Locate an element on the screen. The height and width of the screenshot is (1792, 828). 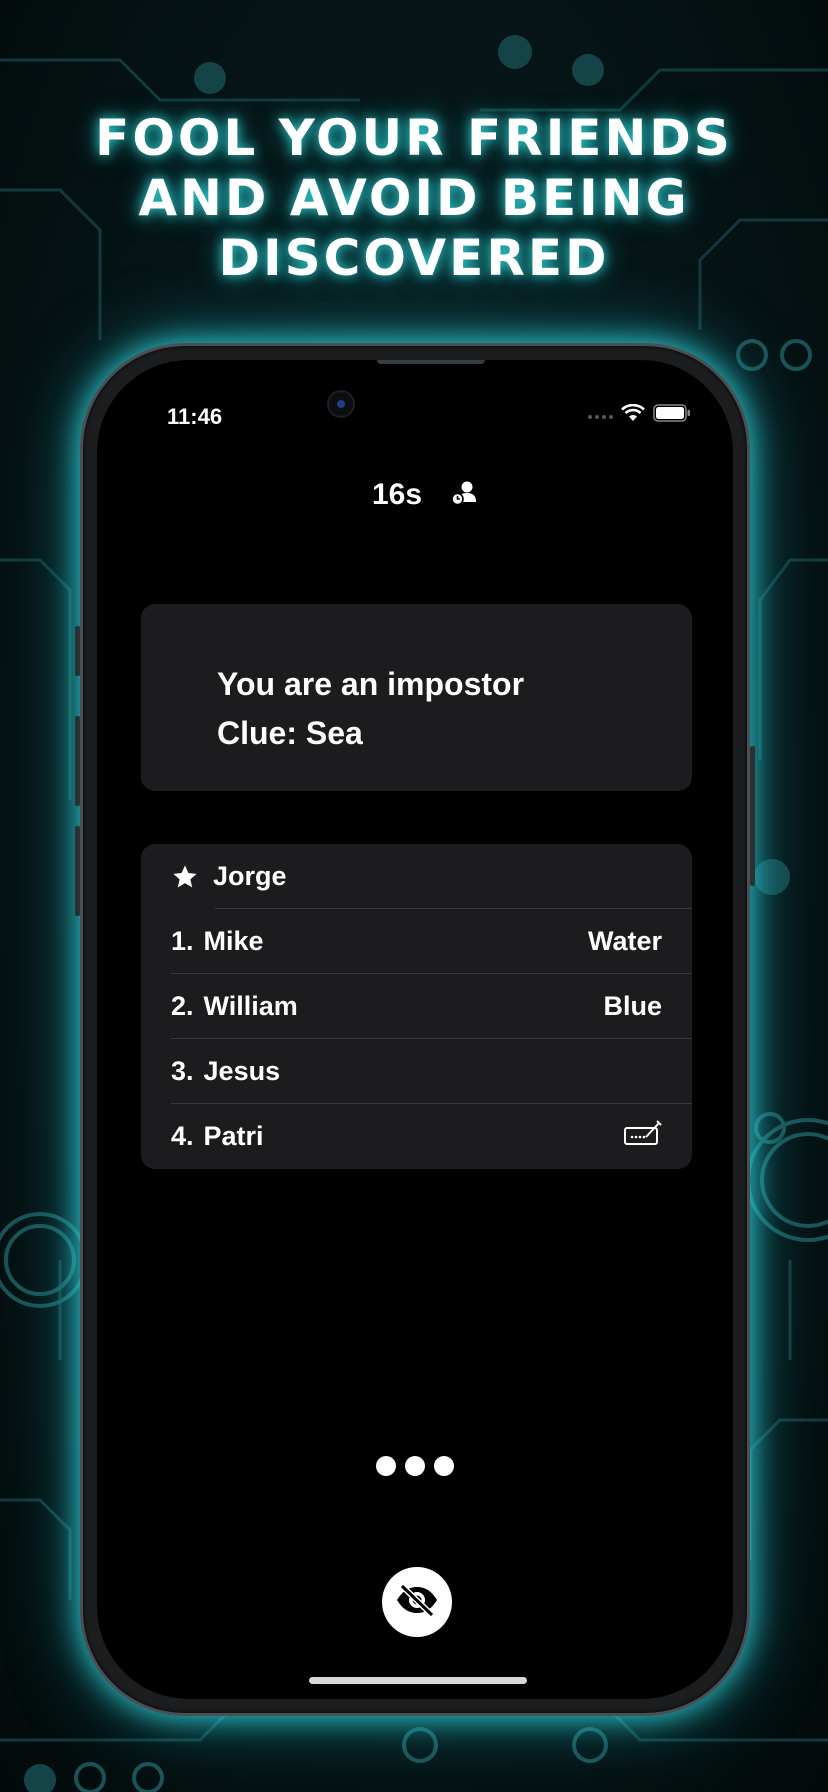
headline-line-2: AND AVOID BEING is located at coordinates (414, 198).